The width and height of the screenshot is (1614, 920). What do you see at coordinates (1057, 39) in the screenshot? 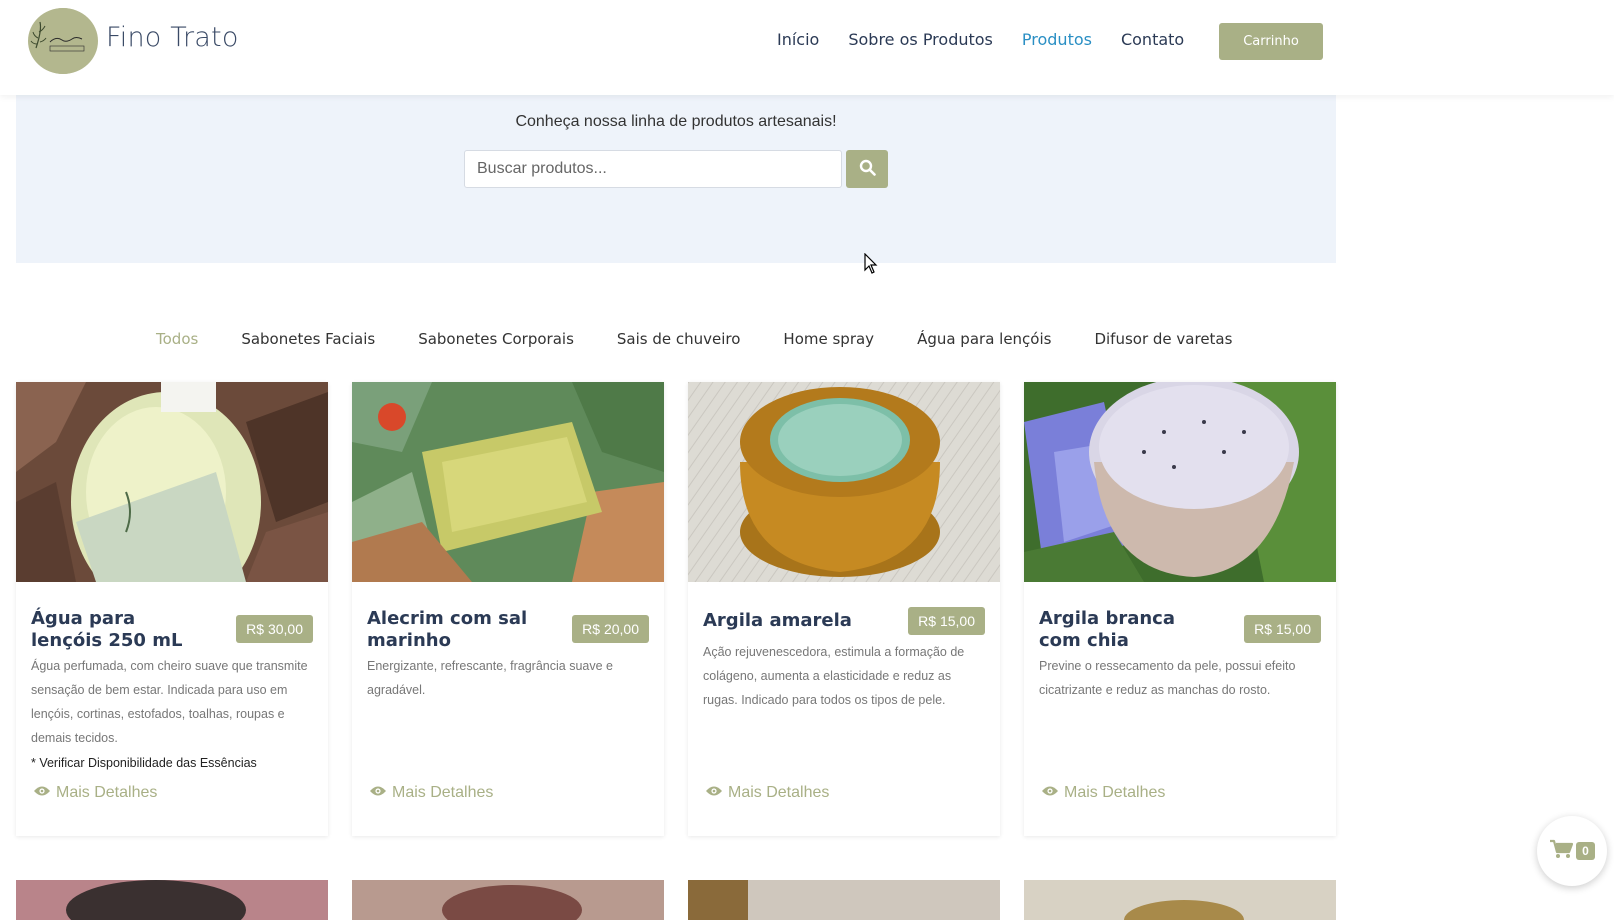
I see `nav-produtos: Produtos` at bounding box center [1057, 39].